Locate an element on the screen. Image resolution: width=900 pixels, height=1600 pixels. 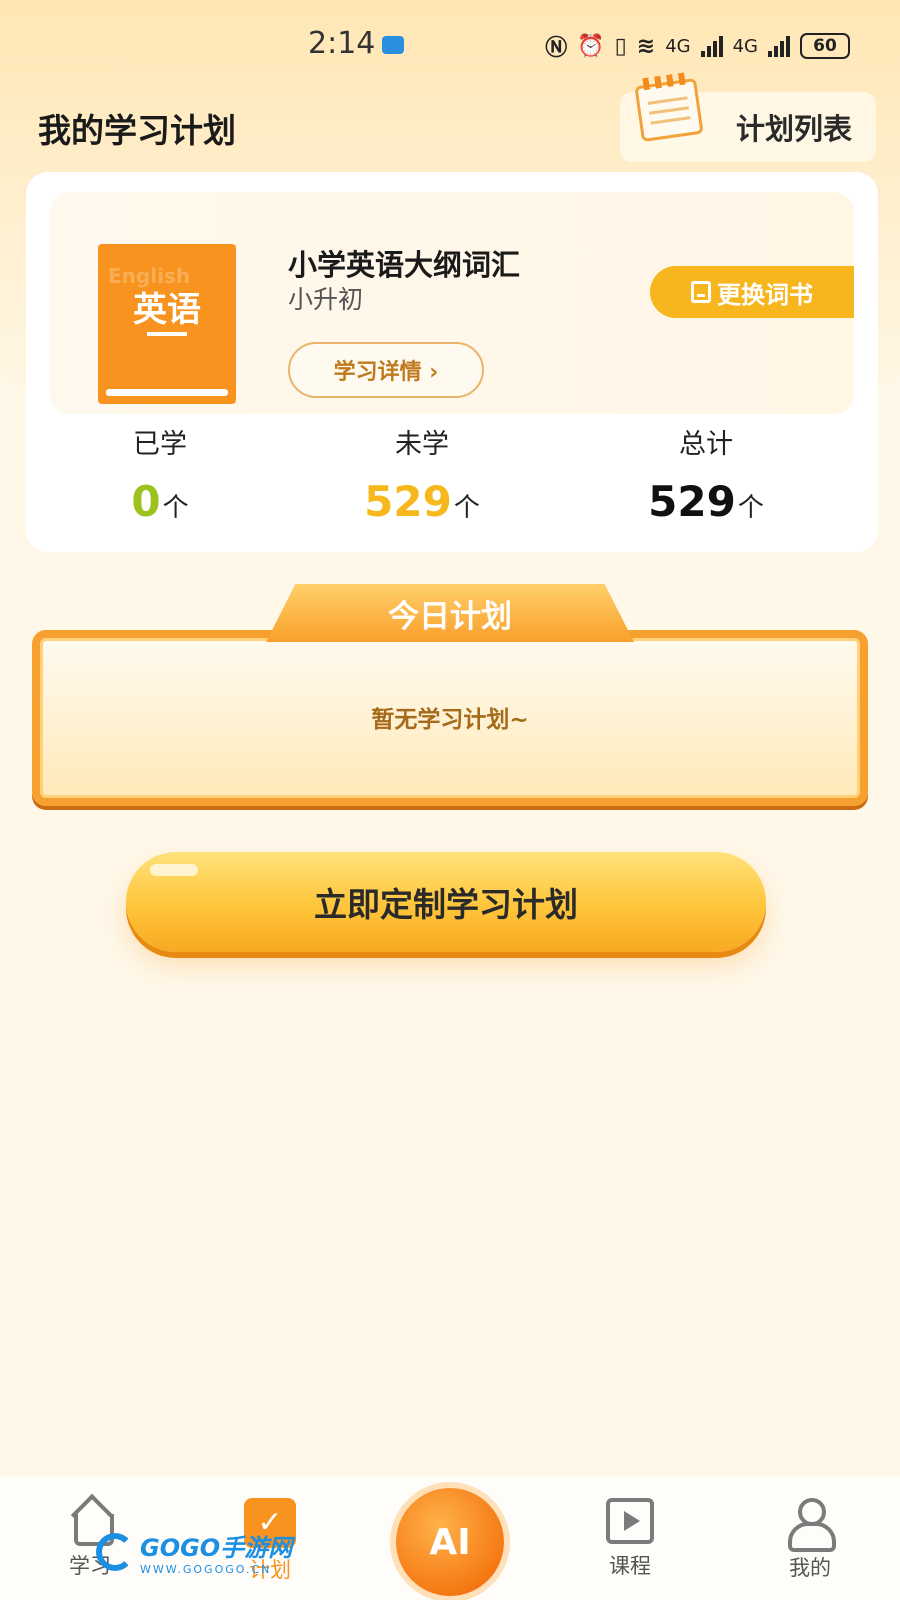
watermark-sub: WWW.GOGOGO.CN is located at coordinates (206, 1569).